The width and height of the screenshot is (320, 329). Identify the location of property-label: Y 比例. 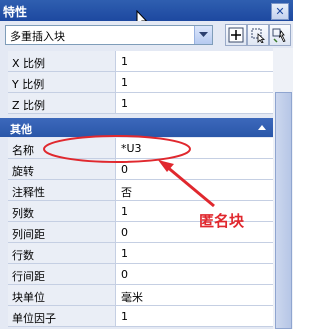
(62, 82).